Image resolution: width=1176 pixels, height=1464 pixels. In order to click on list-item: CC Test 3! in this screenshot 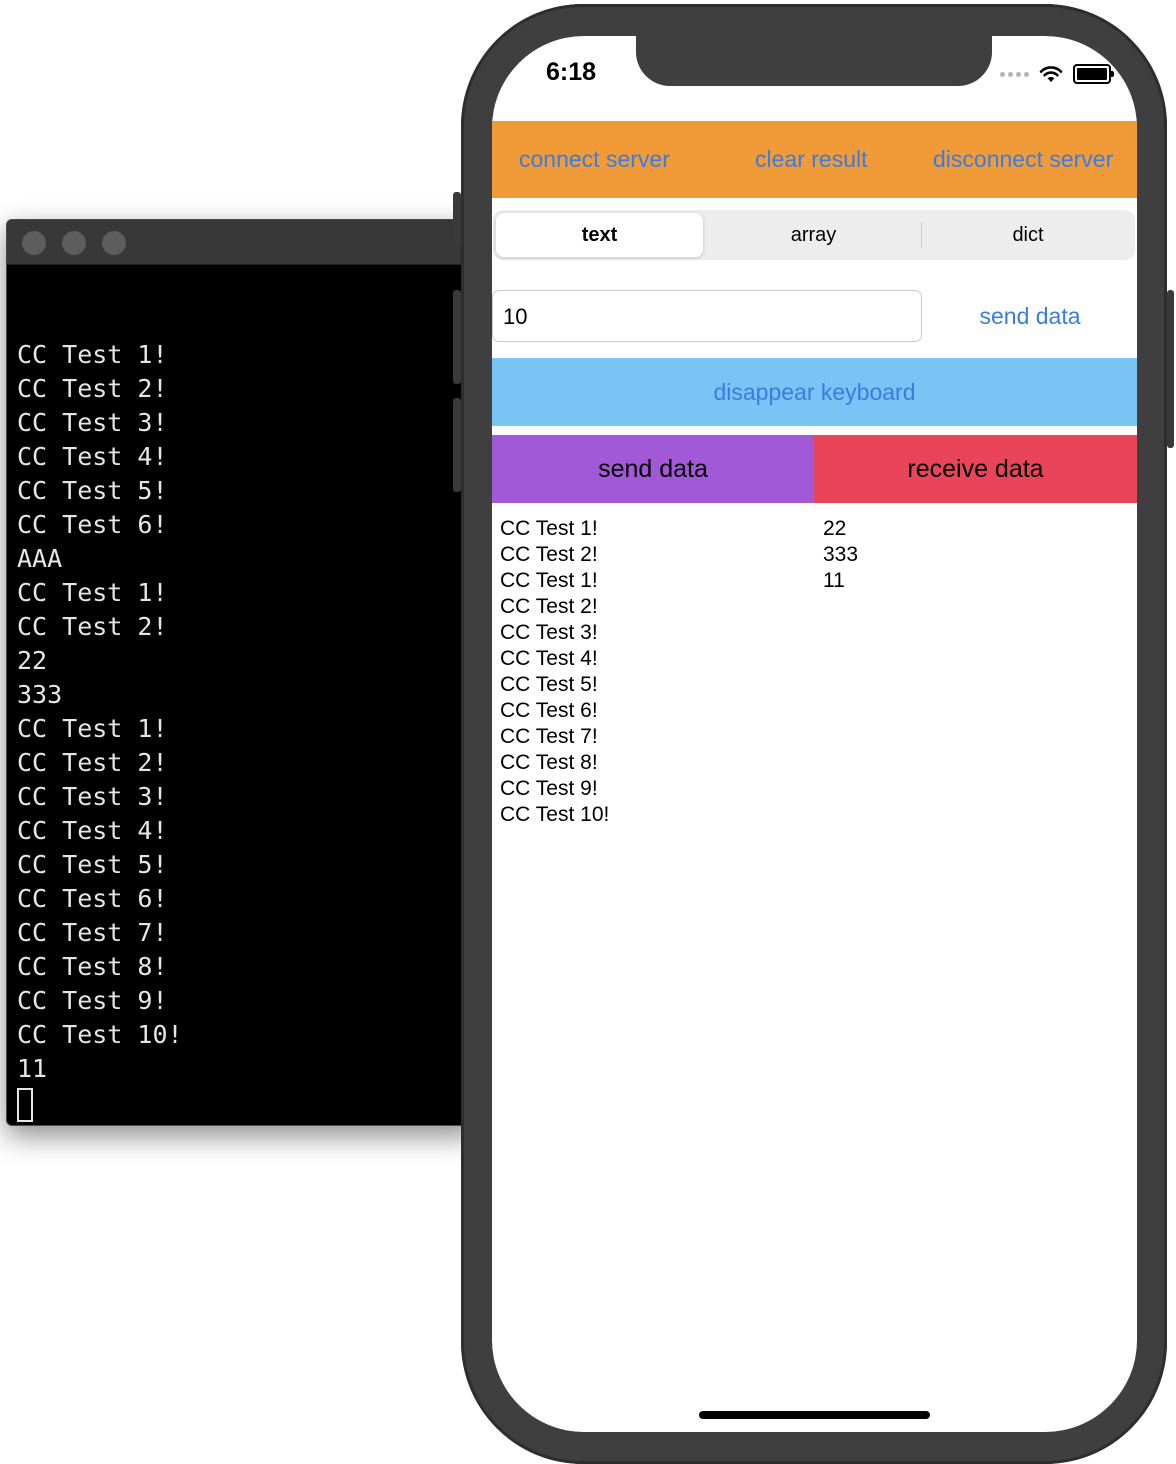, I will do `click(549, 632)`.